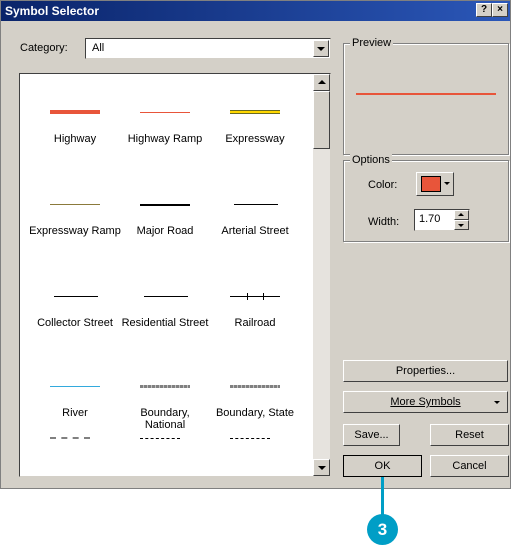 The width and height of the screenshot is (513, 549). Describe the element at coordinates (484, 10) in the screenshot. I see `help-button: ?` at that location.